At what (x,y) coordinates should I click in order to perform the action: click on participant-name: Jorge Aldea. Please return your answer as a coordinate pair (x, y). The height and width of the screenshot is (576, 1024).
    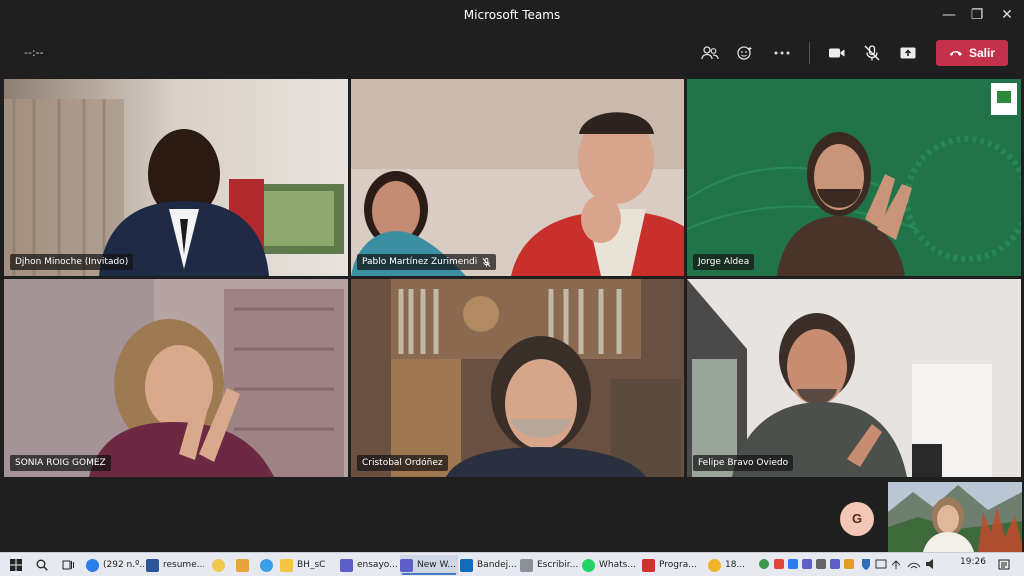
    Looking at the image, I should click on (724, 262).